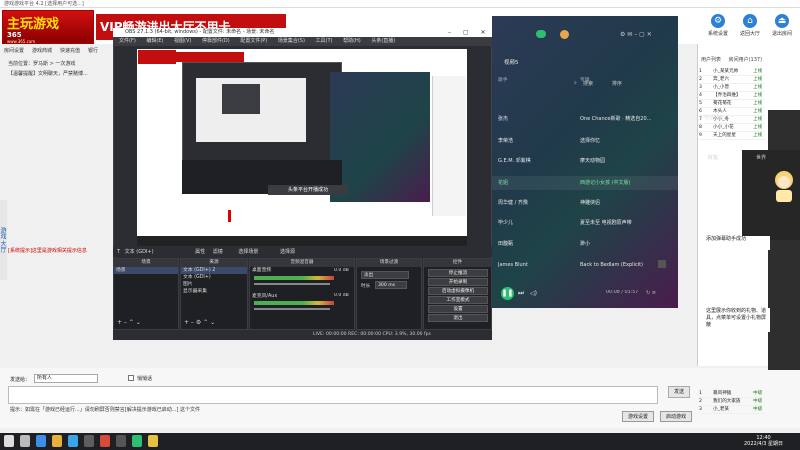  What do you see at coordinates (782, 28) in the screenshot?
I see `exit-room-button: ⏏ 退出房间` at bounding box center [782, 28].